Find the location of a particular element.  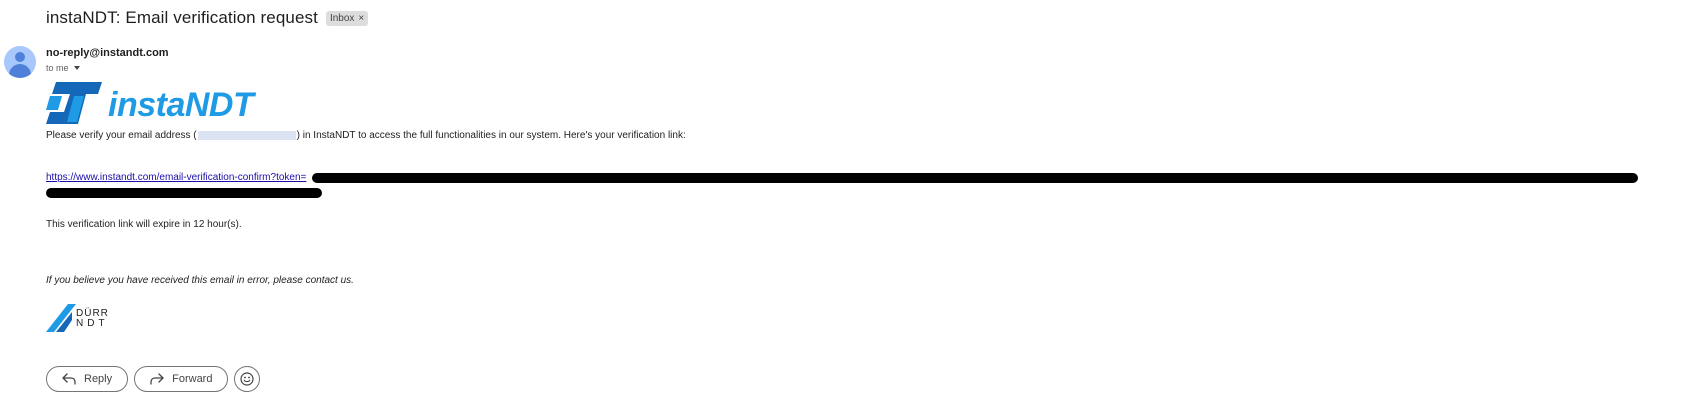

recipient-details: to me is located at coordinates (63, 68).